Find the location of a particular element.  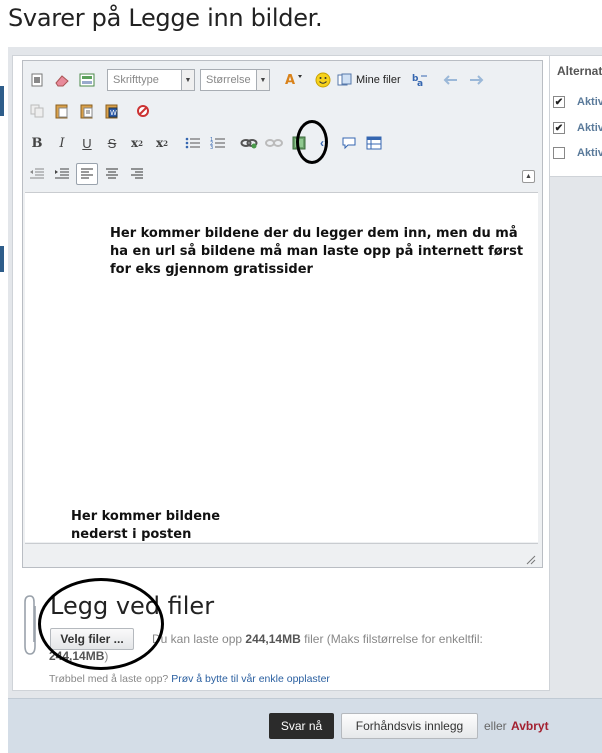

page-title: Svarer på Legge inn bilder. is located at coordinates (165, 18).